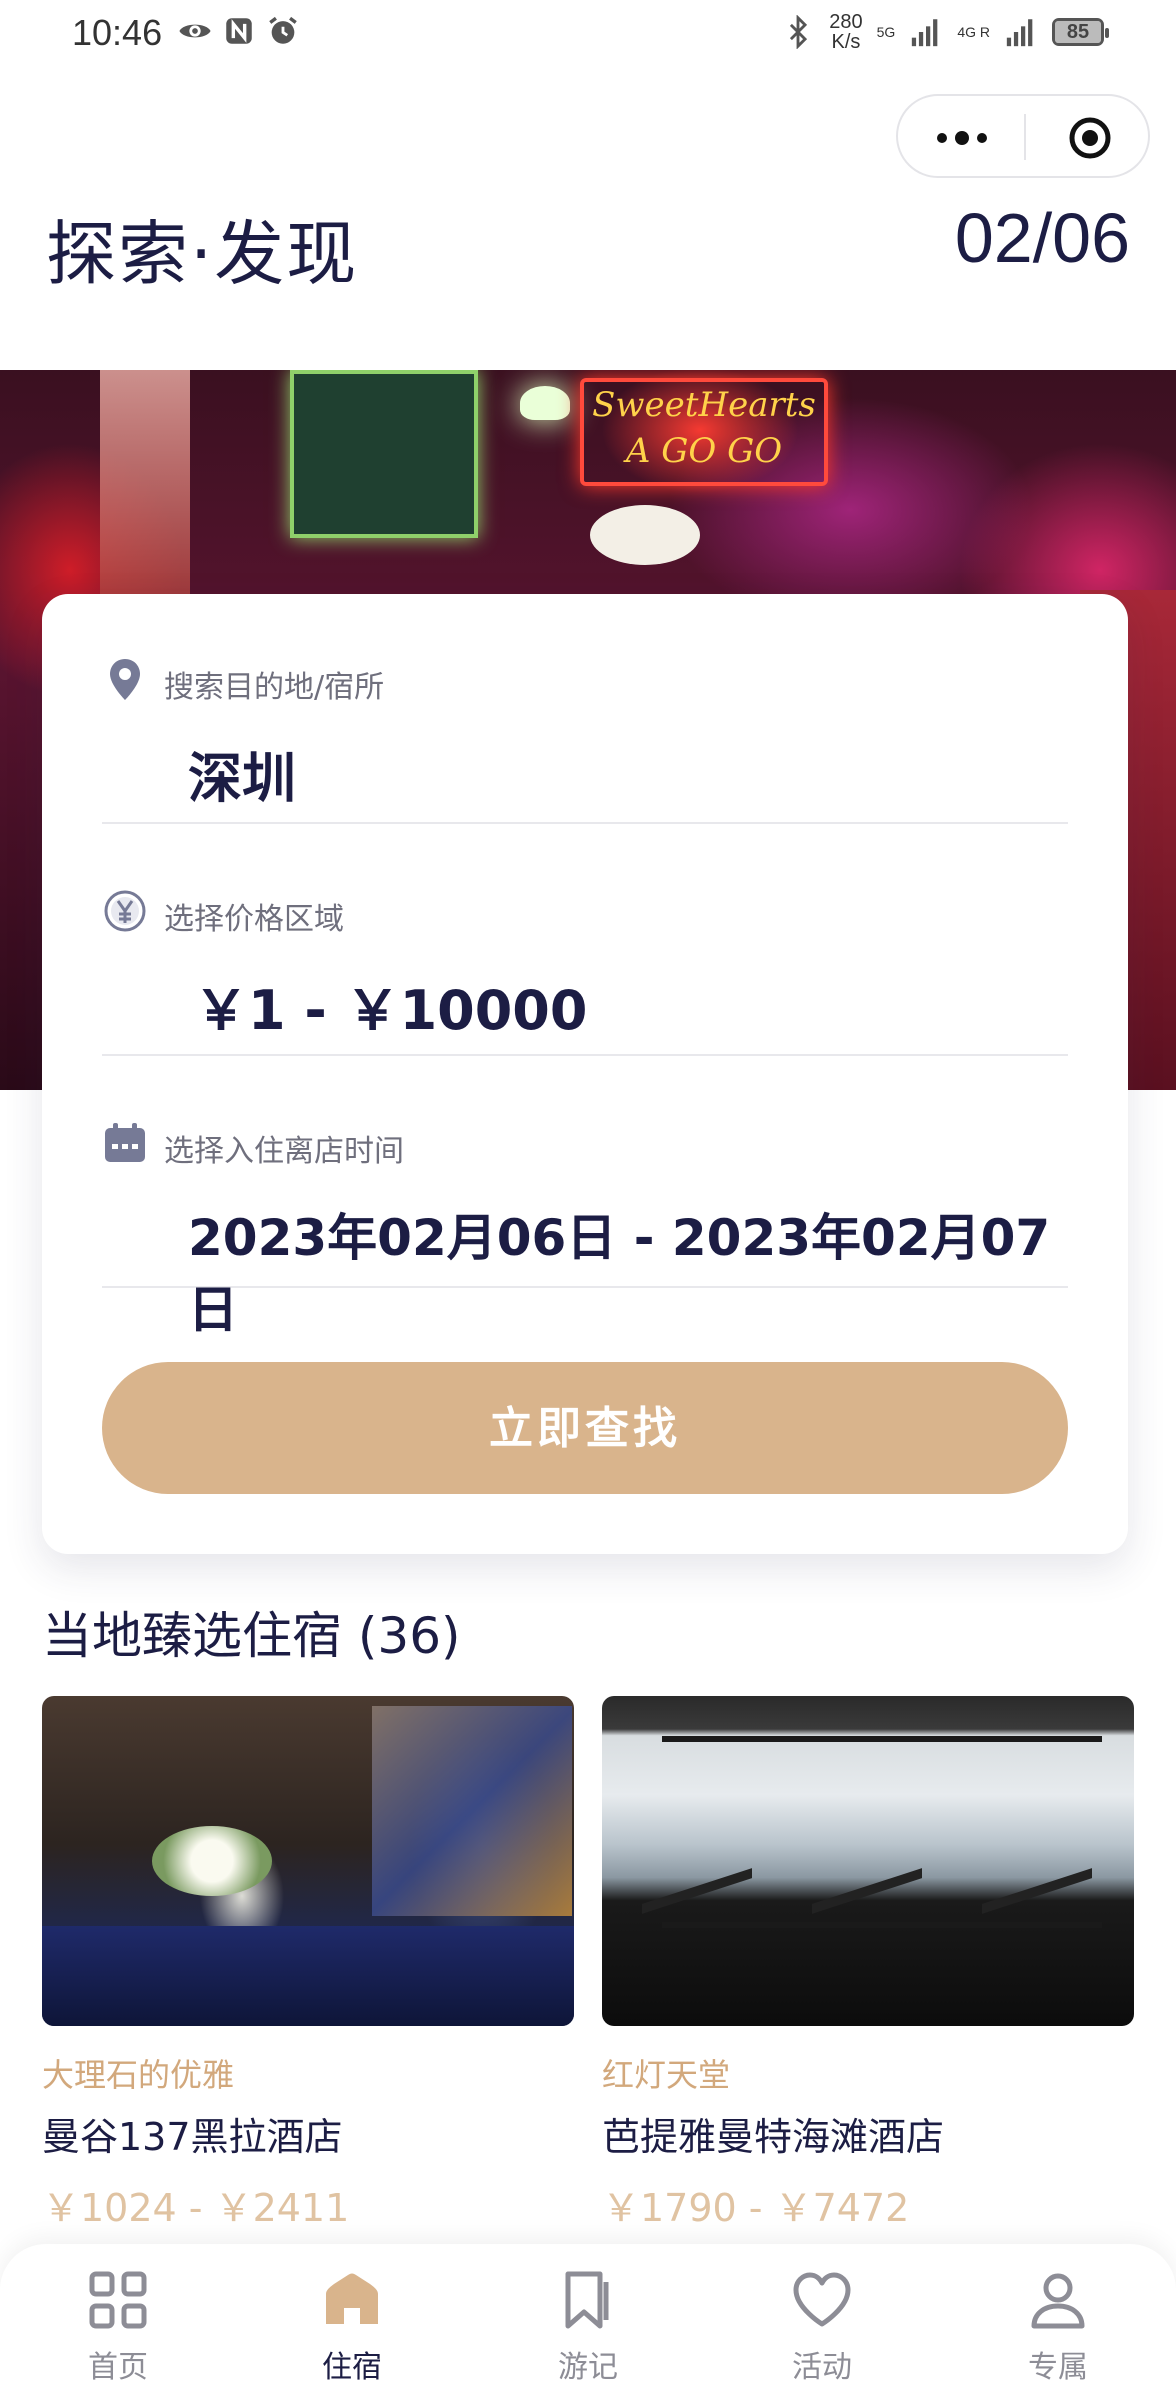 Image resolution: width=1176 pixels, height=2400 pixels. What do you see at coordinates (588, 2367) in the screenshot?
I see `tab-label: 游记` at bounding box center [588, 2367].